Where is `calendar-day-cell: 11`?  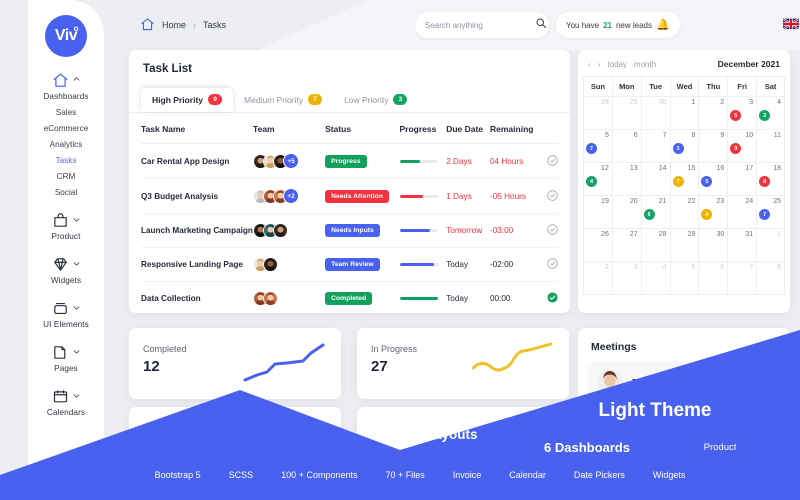 calendar-day-cell: 11 is located at coordinates (770, 146).